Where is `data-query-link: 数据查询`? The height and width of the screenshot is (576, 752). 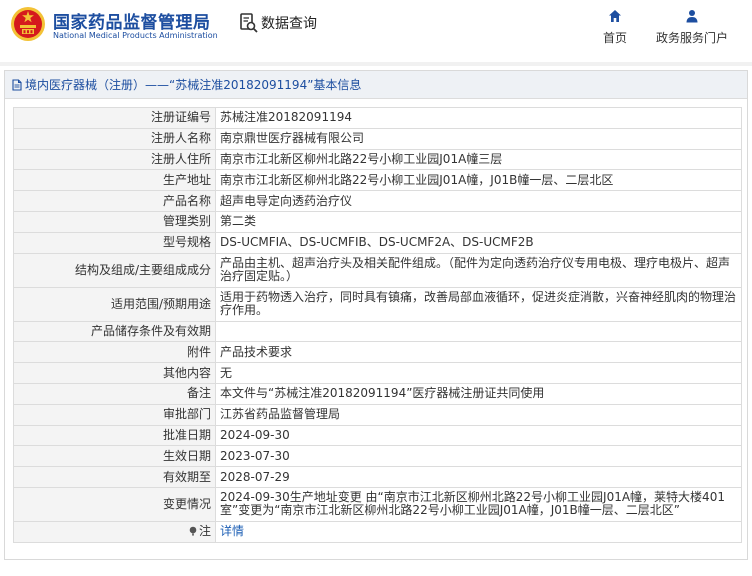
data-query-link: 数据查询 is located at coordinates (278, 23).